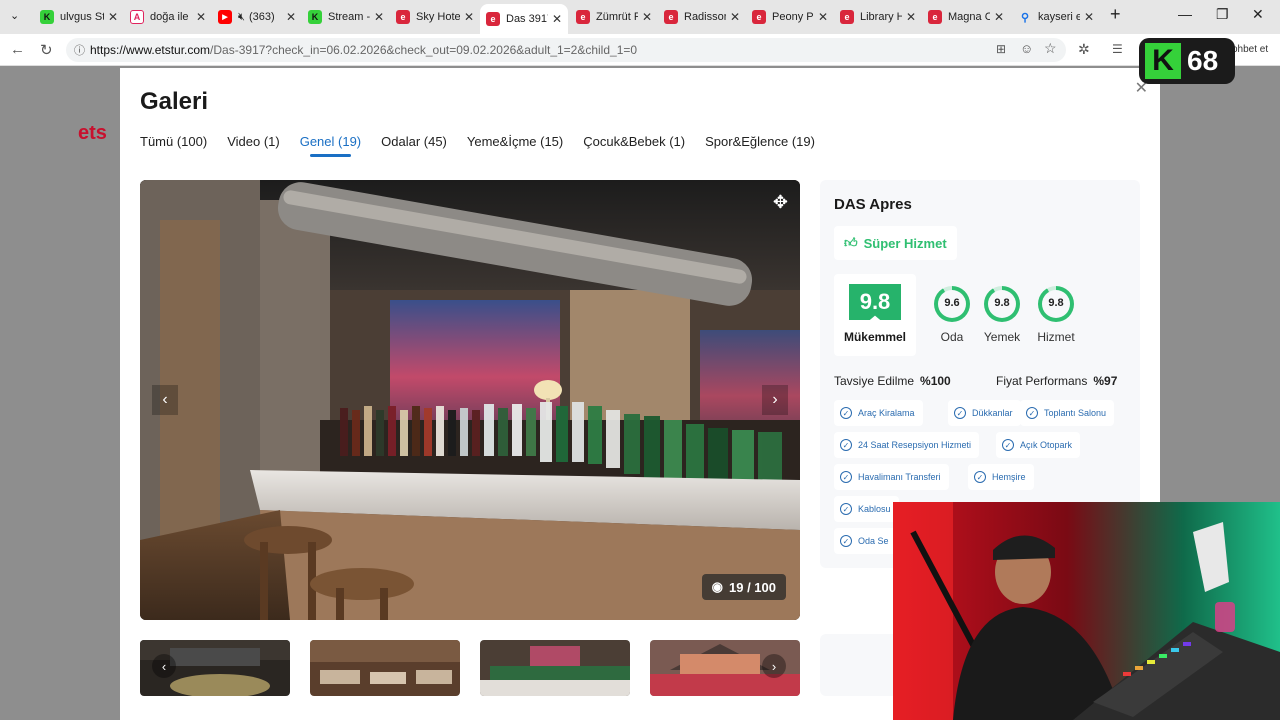  I want to click on kick-logo-icon: K, so click(1163, 61).